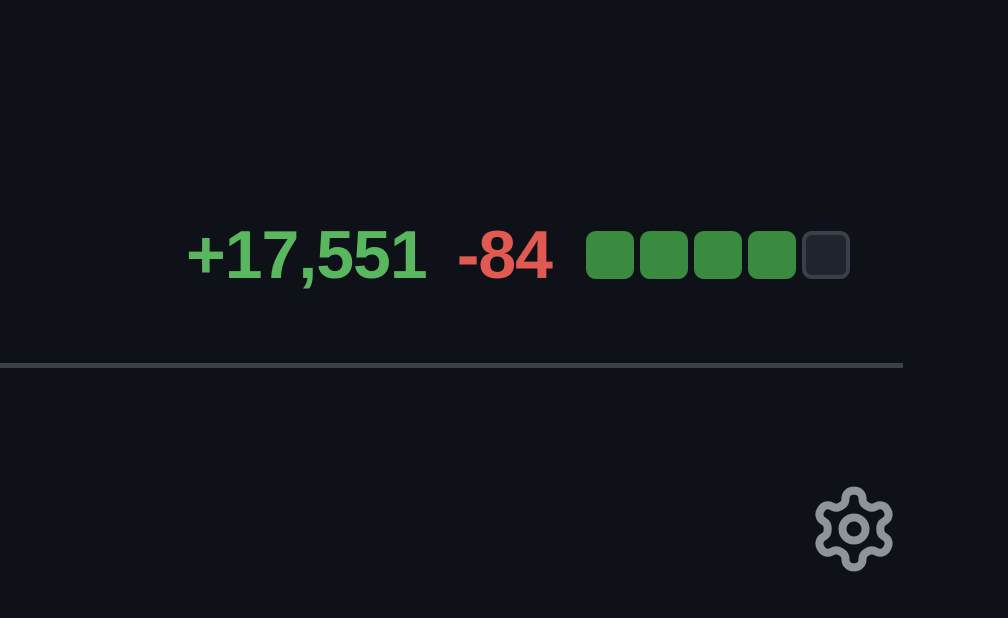 Image resolution: width=1008 pixels, height=618 pixels. What do you see at coordinates (504, 255) in the screenshot?
I see `deletions-count: -84` at bounding box center [504, 255].